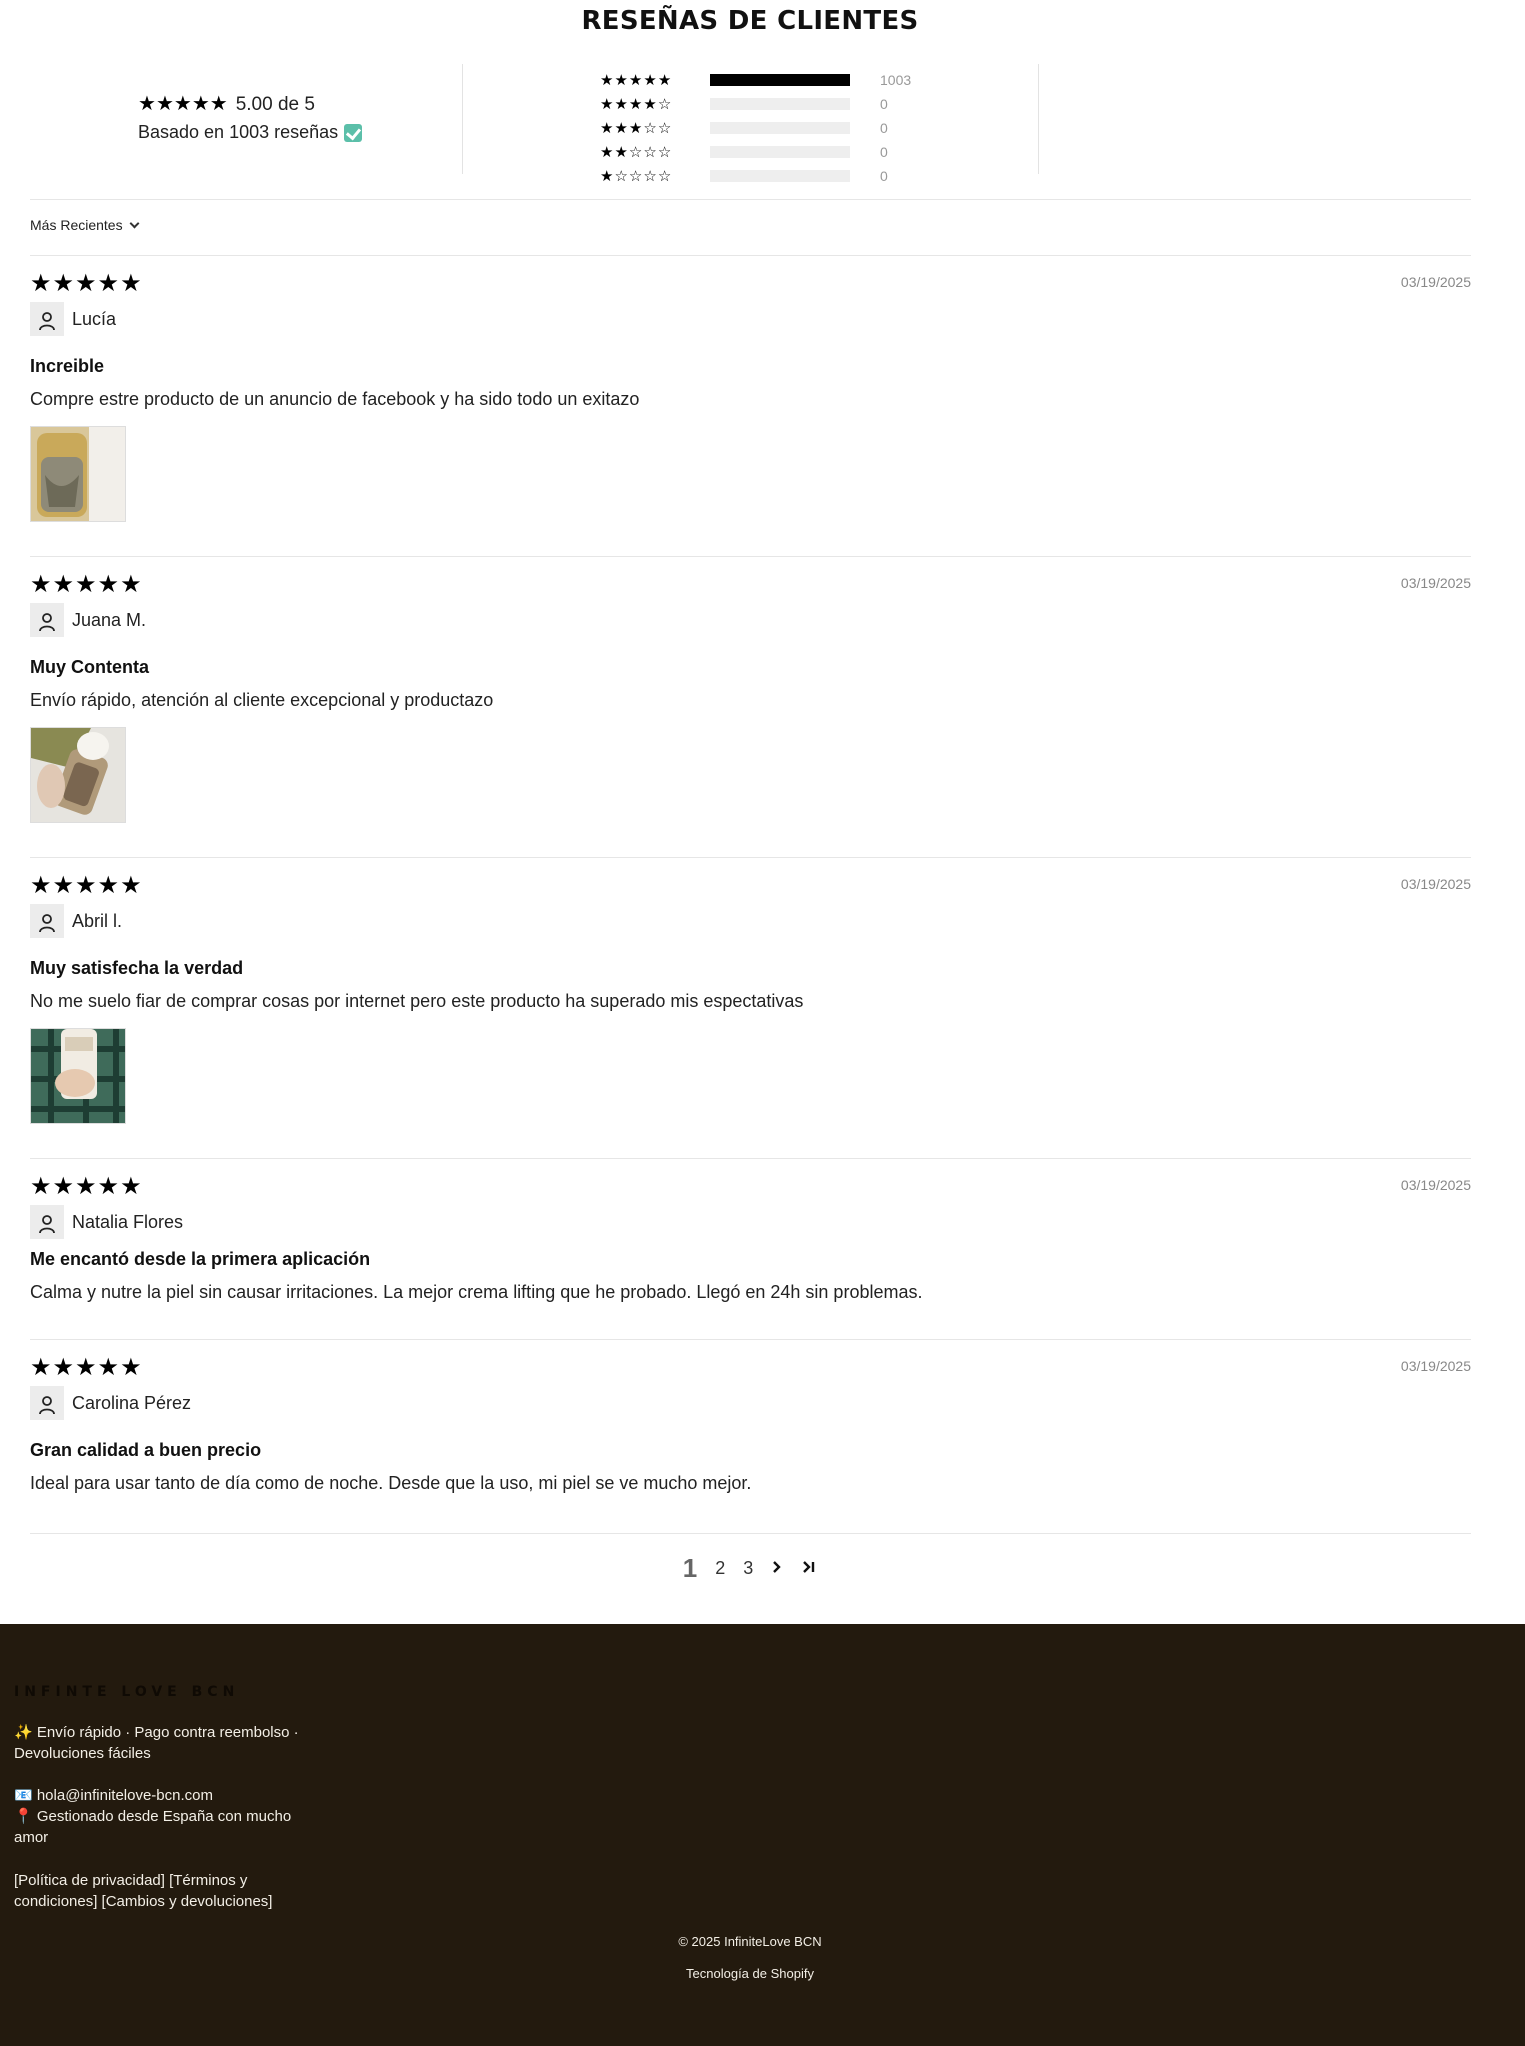 This screenshot has height=2046, width=1525. I want to click on page-title: RESEÑAS DE CLIENTES, so click(750, 21).